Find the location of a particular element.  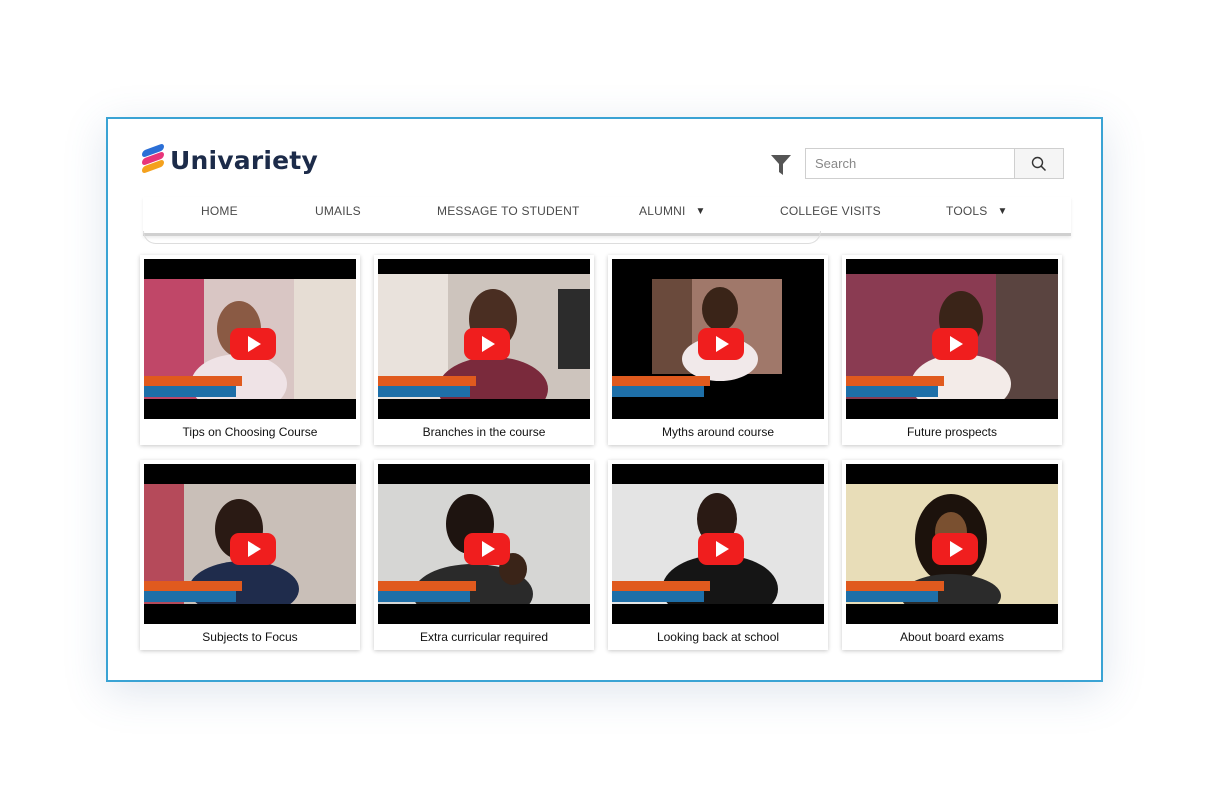

nav-item-message-to-student: MESSAGE TO STUDENT is located at coordinates (508, 211).